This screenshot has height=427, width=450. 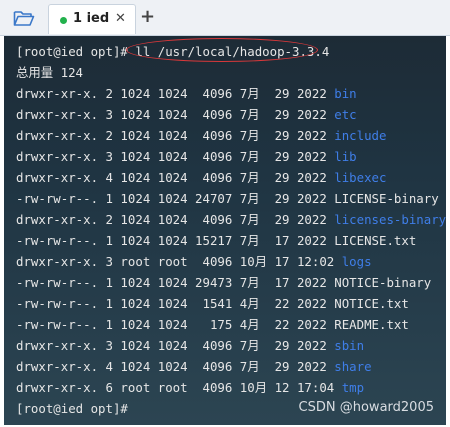 What do you see at coordinates (345, 93) in the screenshot?
I see `directory-name: bin` at bounding box center [345, 93].